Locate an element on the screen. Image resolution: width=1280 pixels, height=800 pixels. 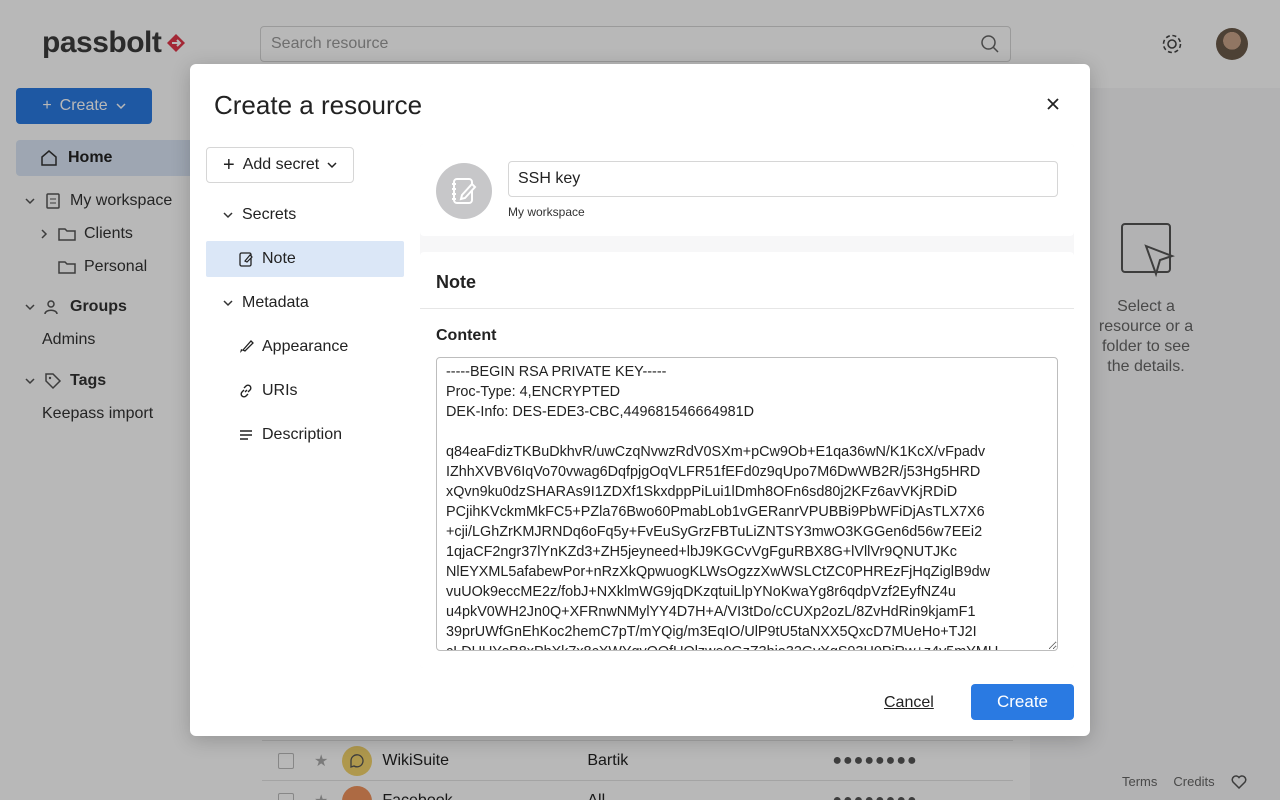
divider is located at coordinates (747, 308).